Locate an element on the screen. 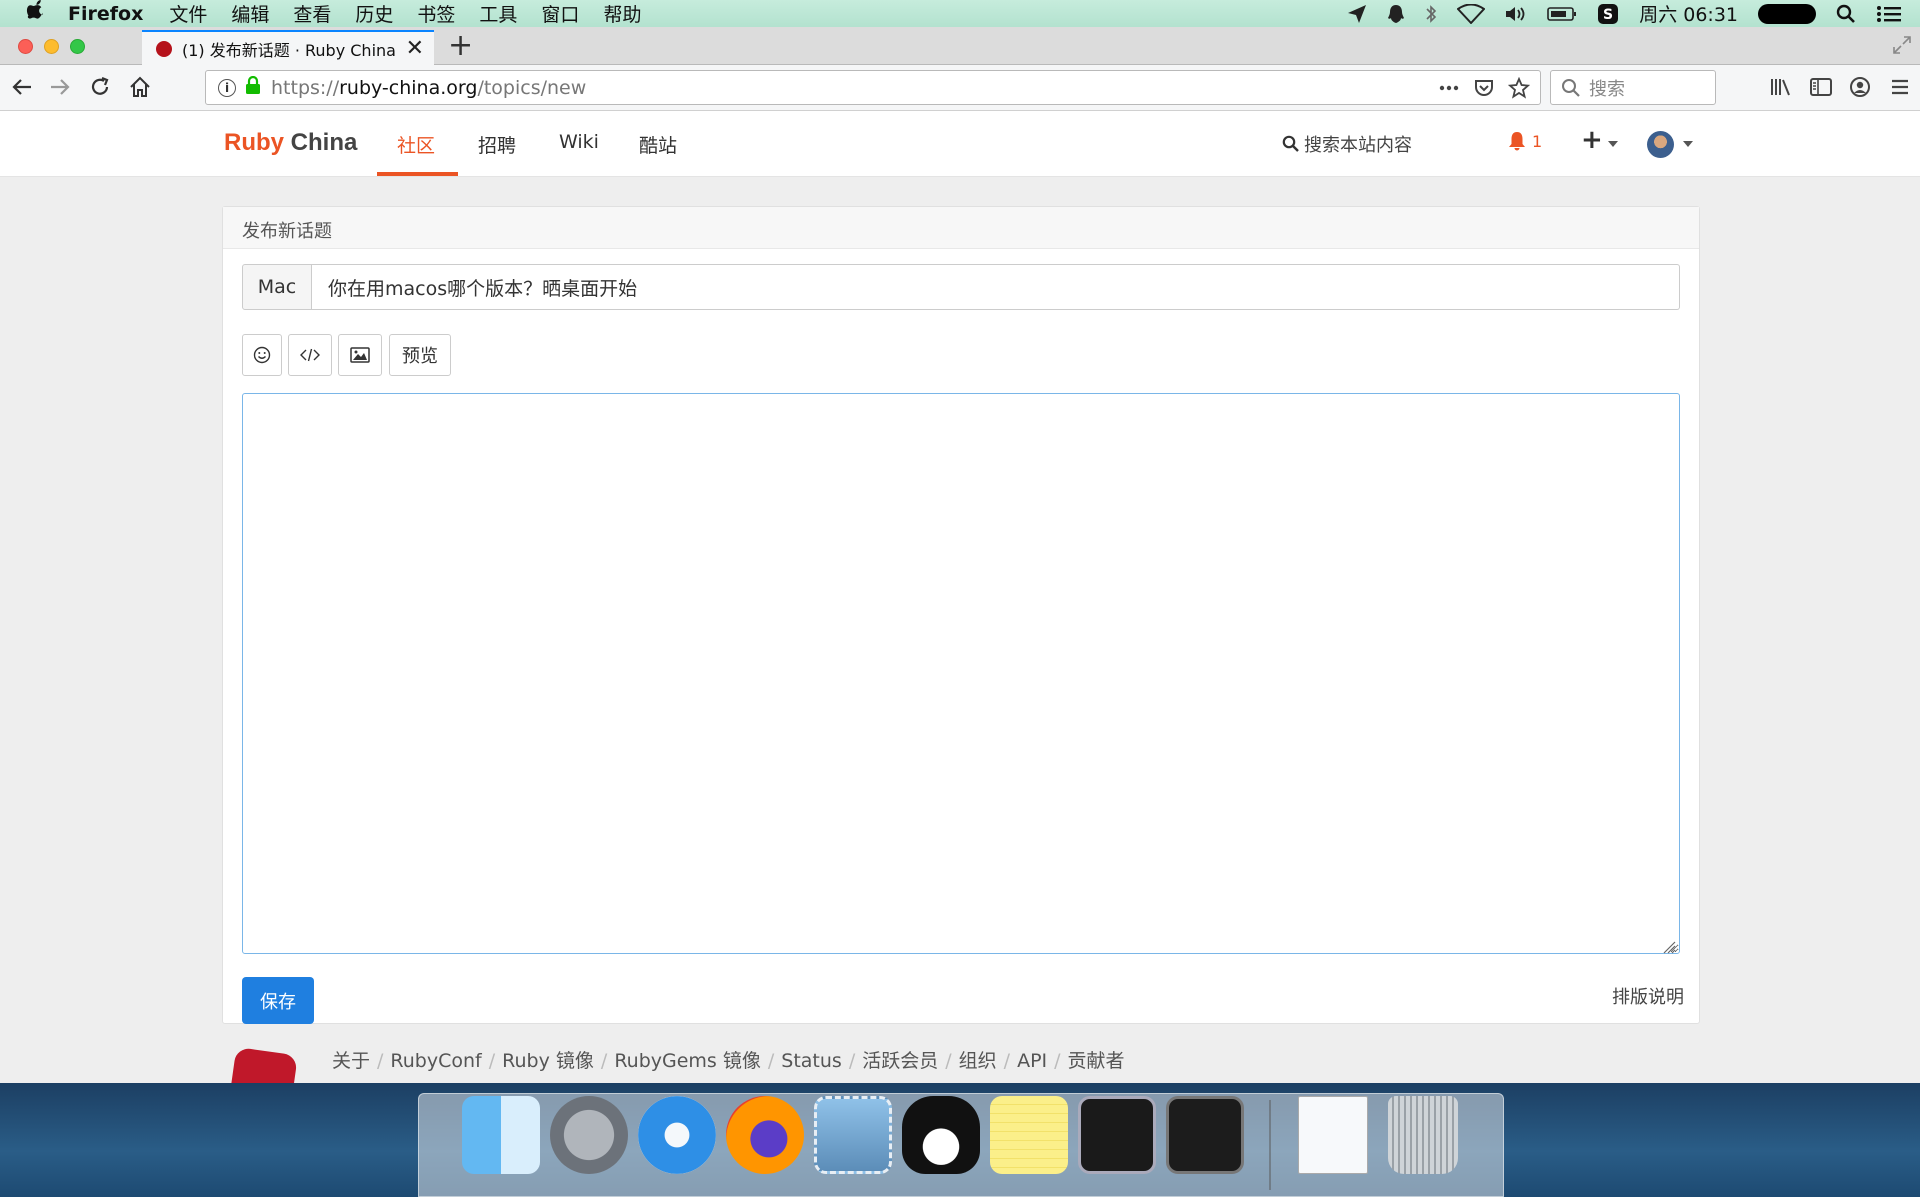 This screenshot has height=1197, width=1920. qq-status-icon is located at coordinates (1396, 14).